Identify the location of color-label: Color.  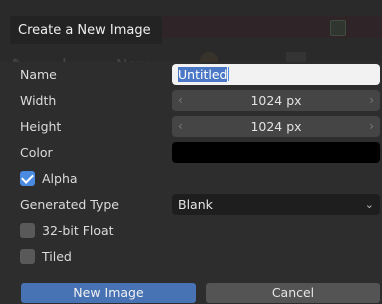
(36, 152).